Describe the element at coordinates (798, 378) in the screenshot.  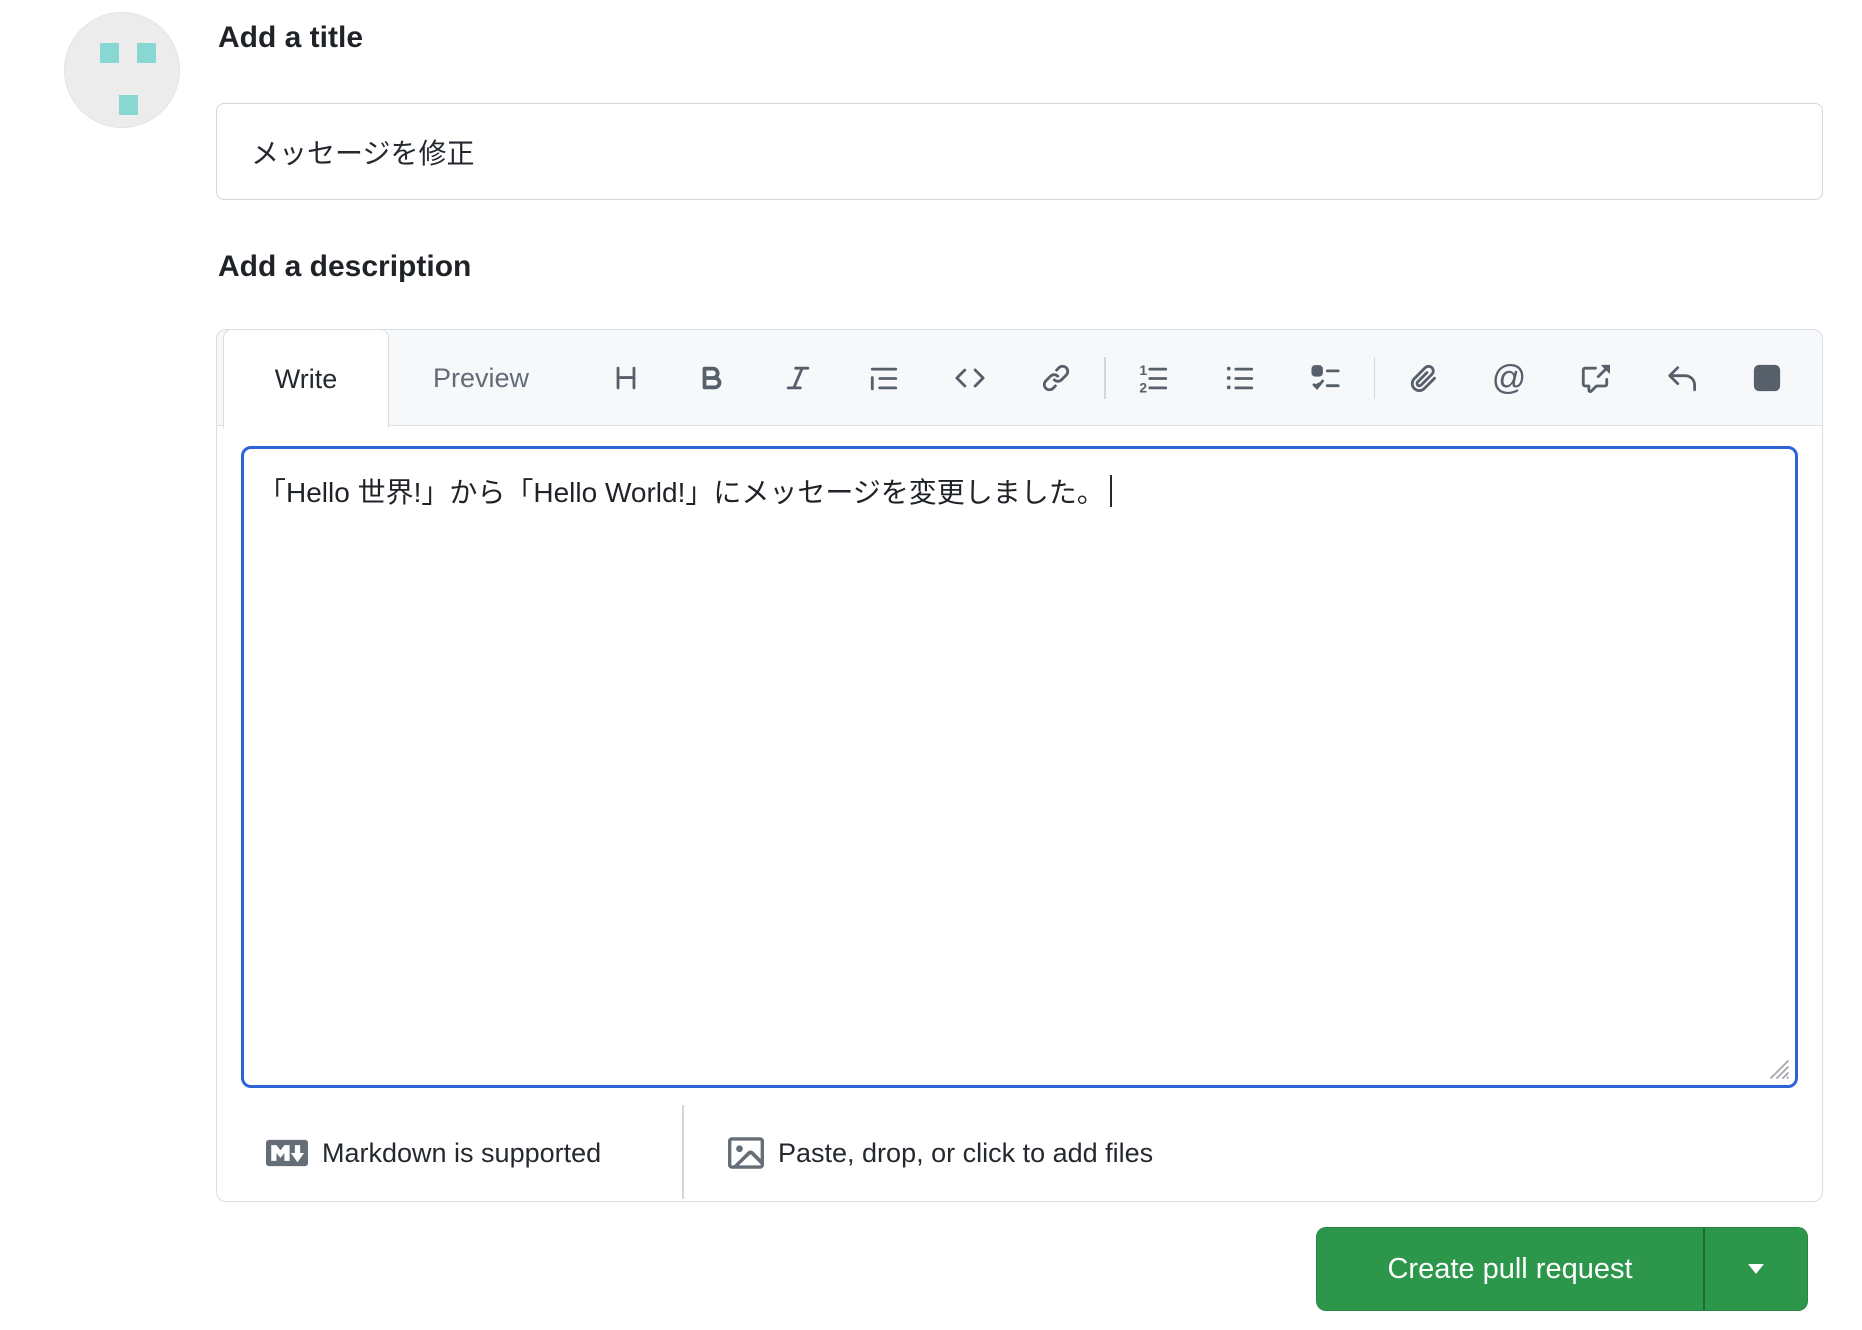
I see `italic-icon` at that location.